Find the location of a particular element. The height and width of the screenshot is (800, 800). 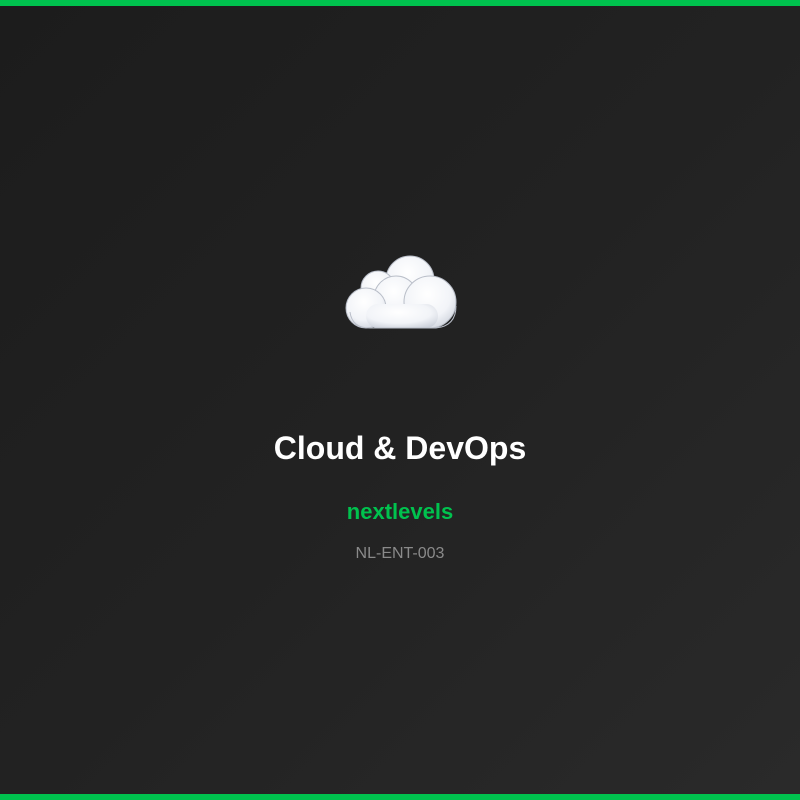

page-title: Cloud & DevOps is located at coordinates (400, 448).